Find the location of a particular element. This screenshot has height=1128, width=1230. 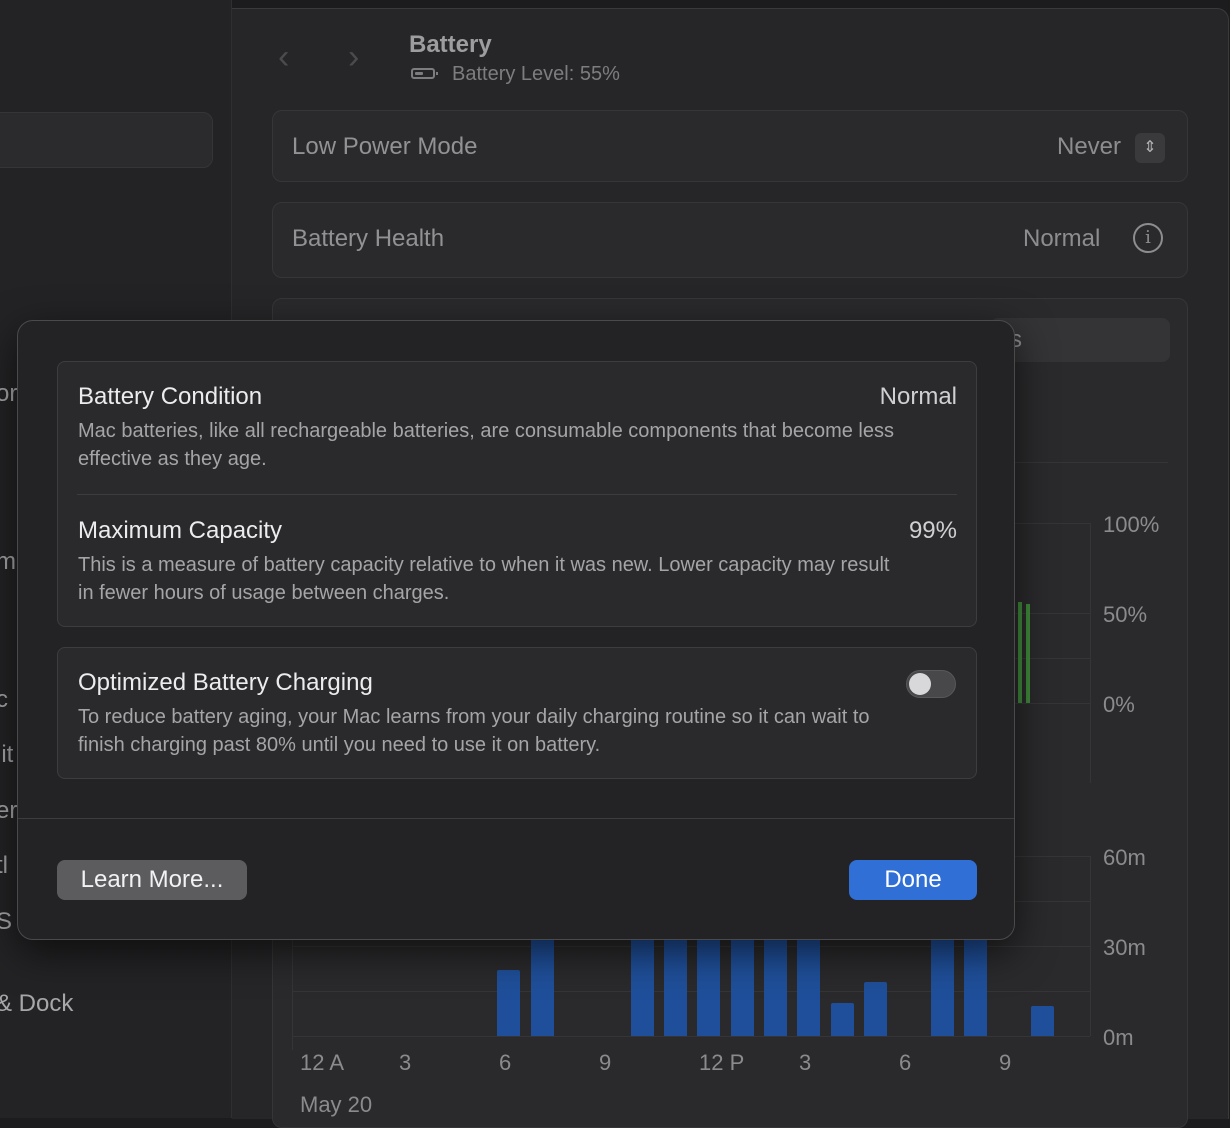

usage-axis-tick: 60m is located at coordinates (1124, 857).